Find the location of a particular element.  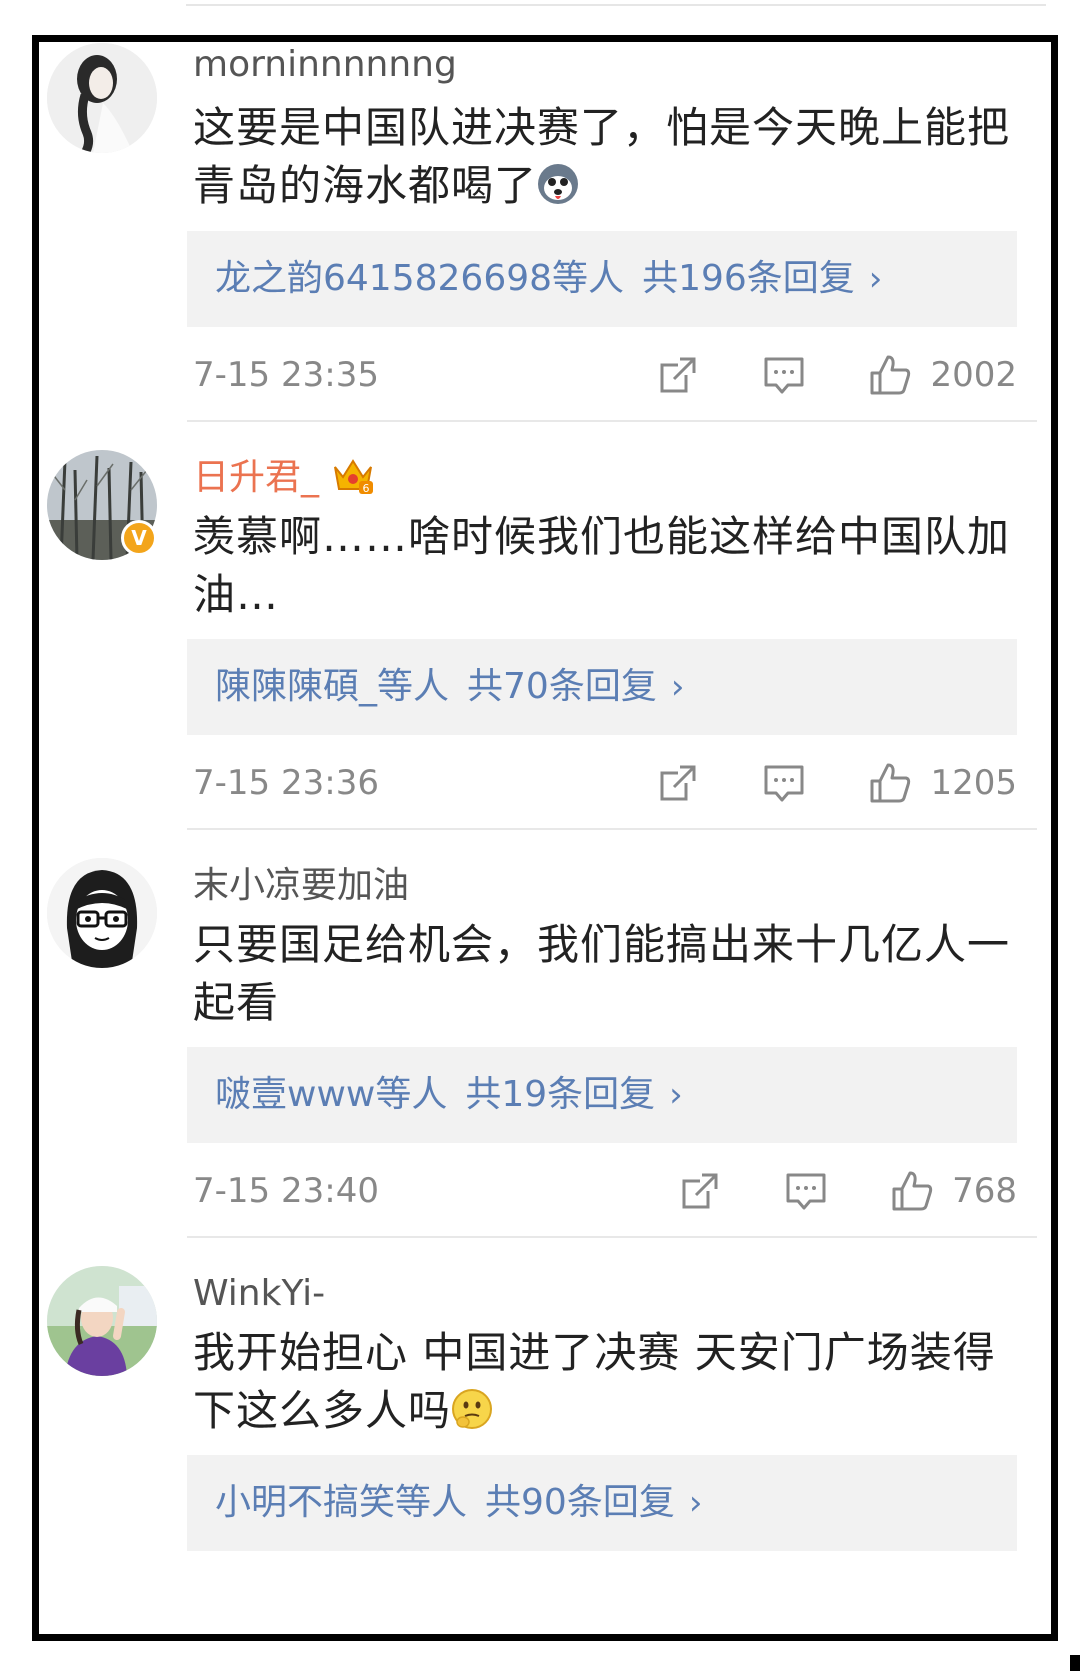

husky-emoji is located at coordinates (558, 183).